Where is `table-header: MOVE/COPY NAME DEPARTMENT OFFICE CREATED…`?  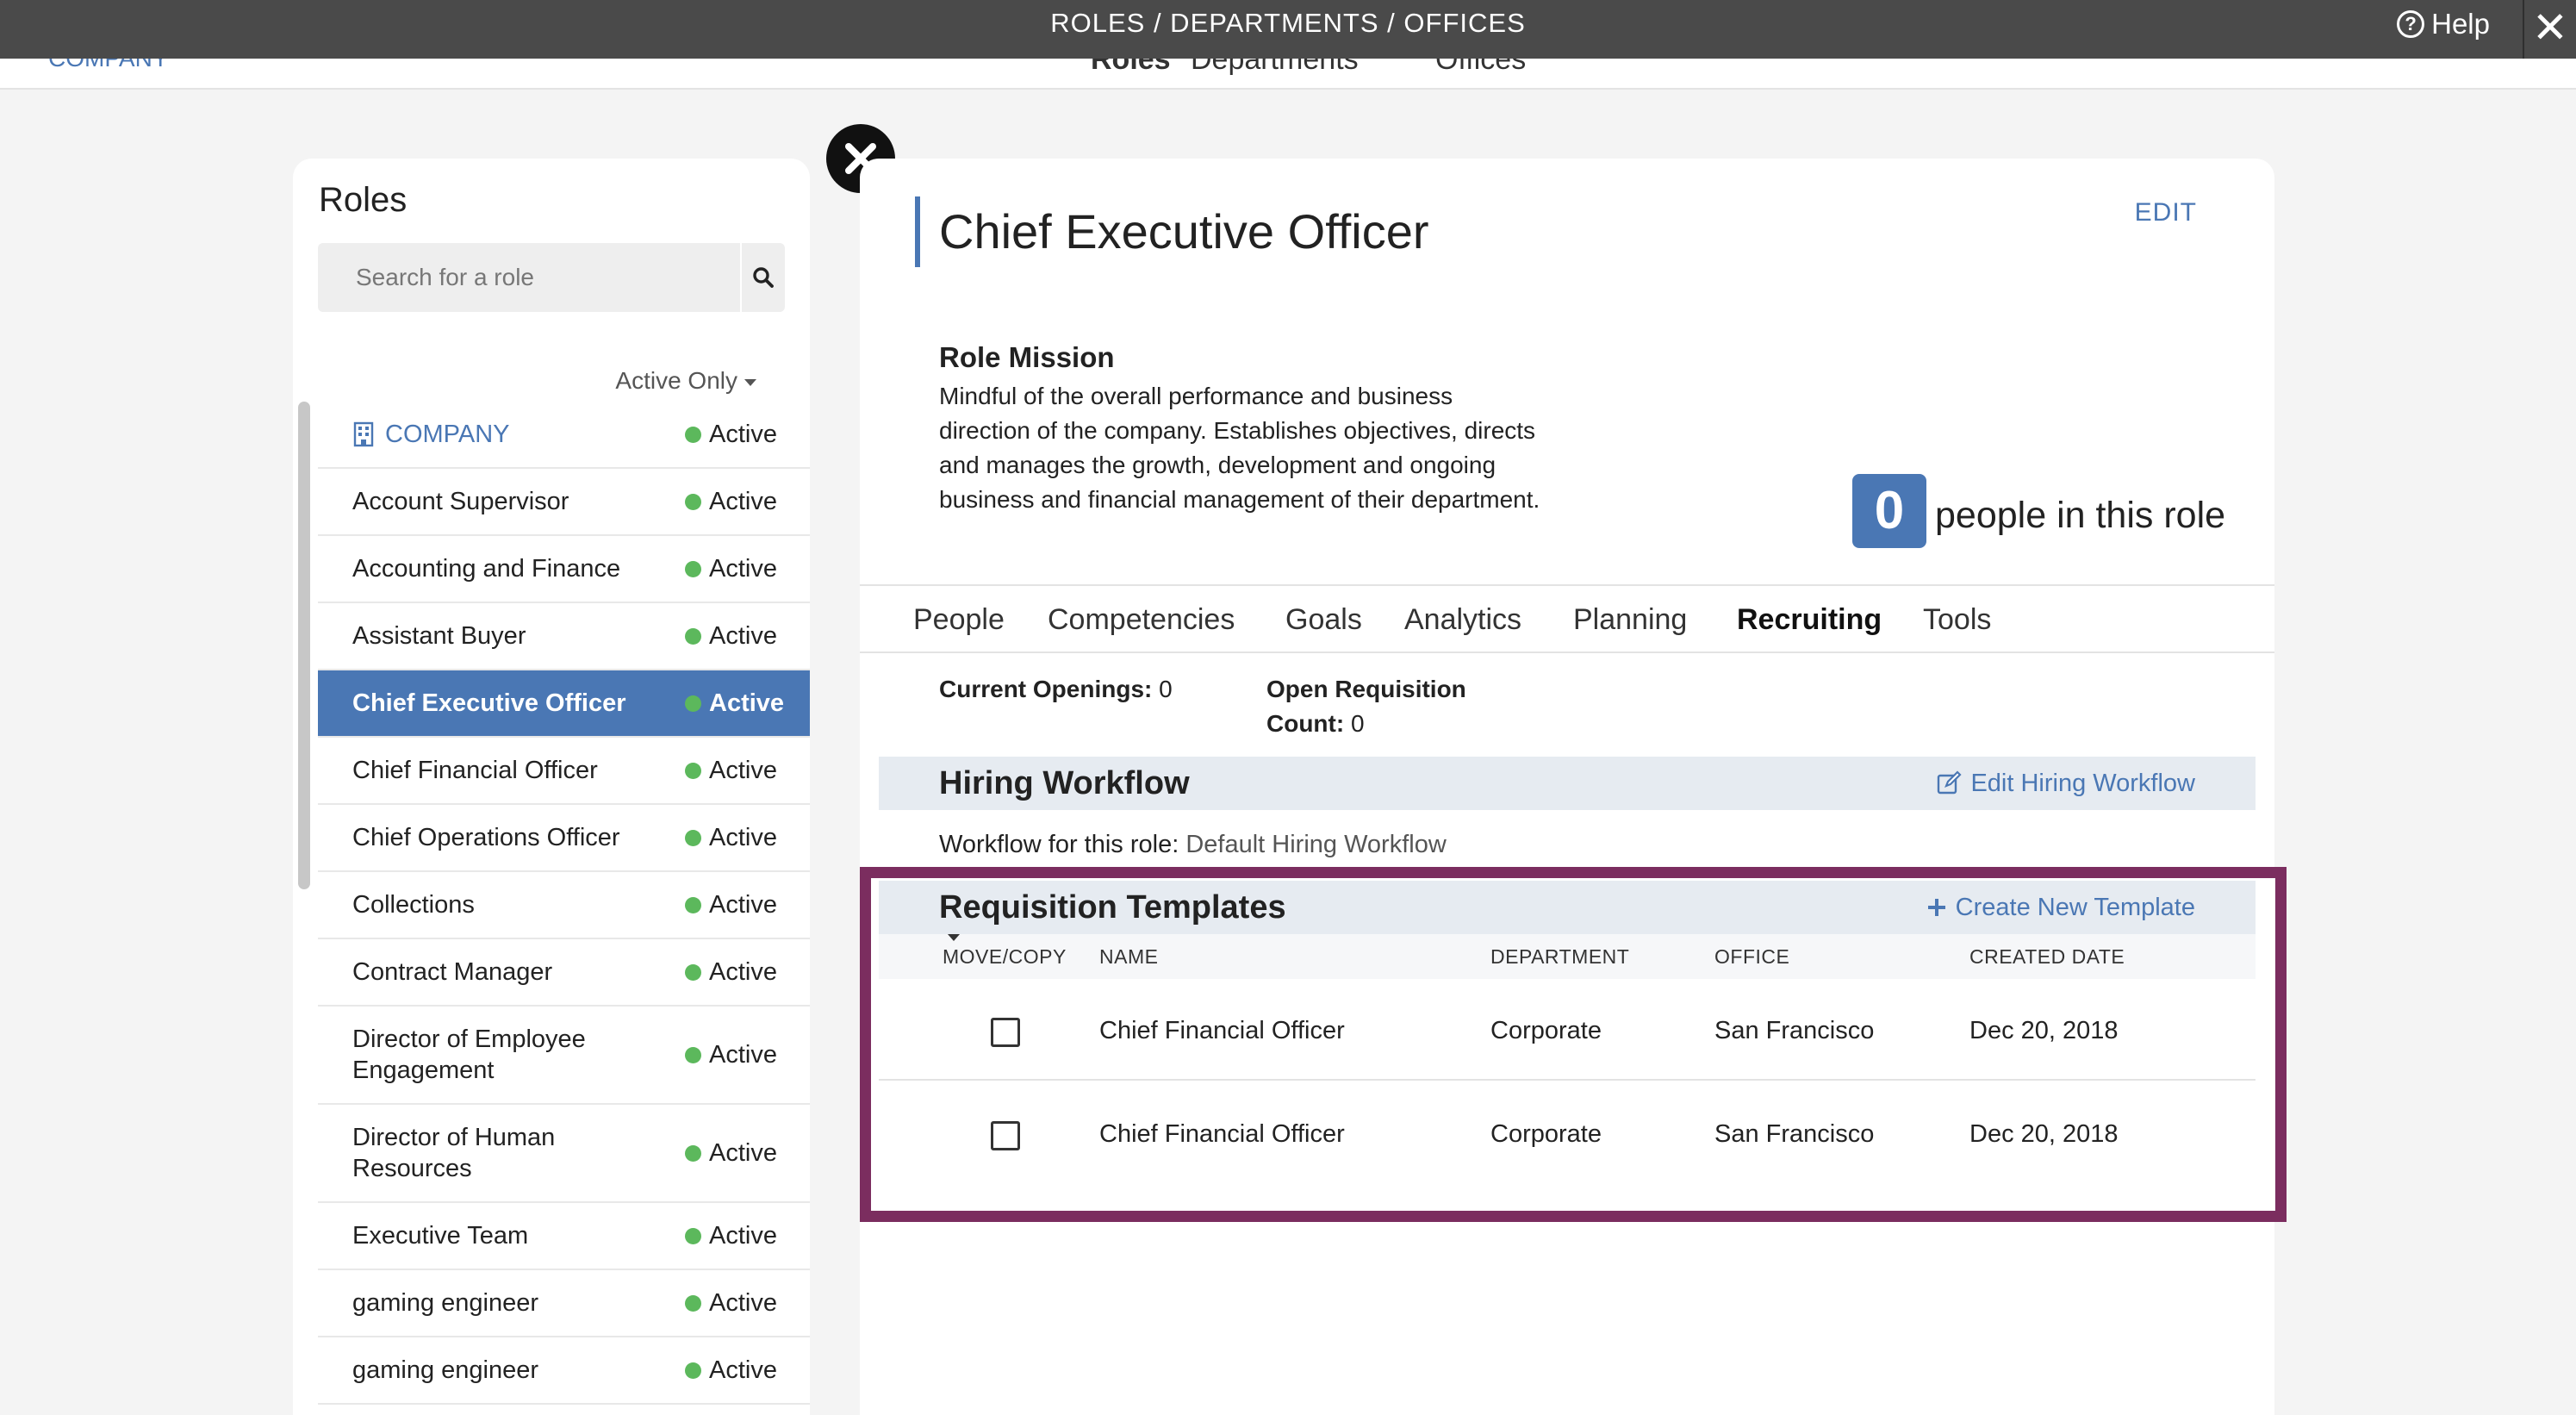 table-header: MOVE/COPY NAME DEPARTMENT OFFICE CREATED… is located at coordinates (1568, 956).